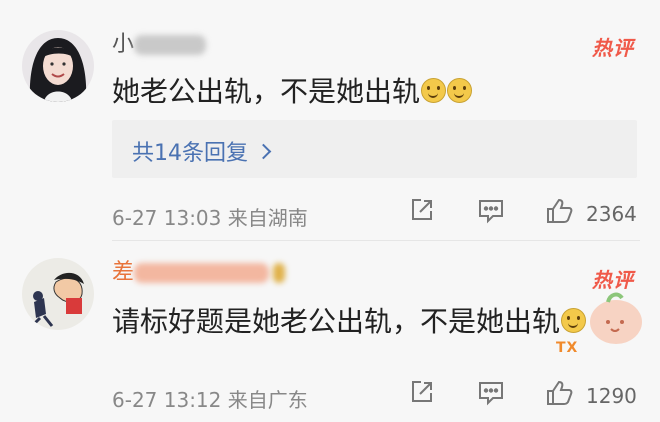  I want to click on comment-date: 6-27 13:03, so click(167, 218).